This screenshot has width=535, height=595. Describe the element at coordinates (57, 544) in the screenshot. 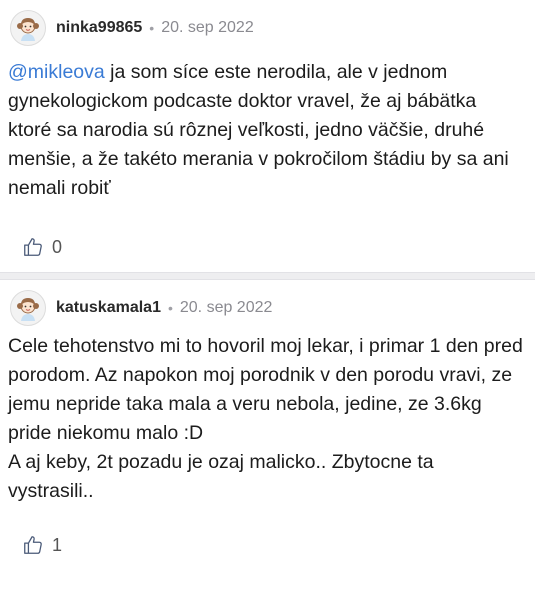

I see `like-count: 1` at that location.